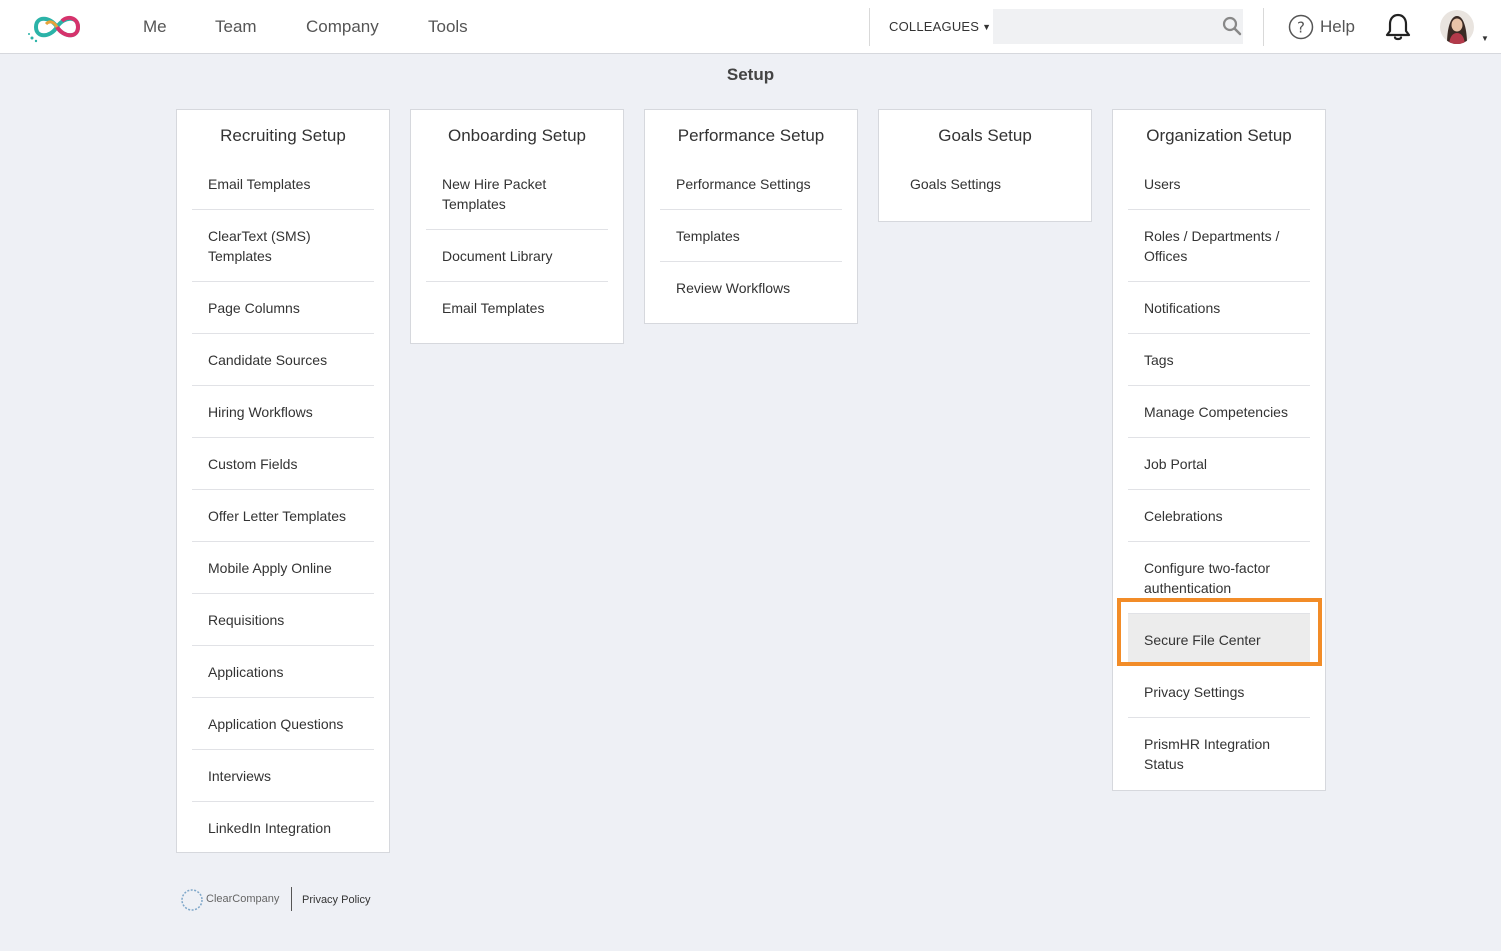 The image size is (1501, 951). Describe the element at coordinates (1219, 184) in the screenshot. I see `list-item: Users` at that location.